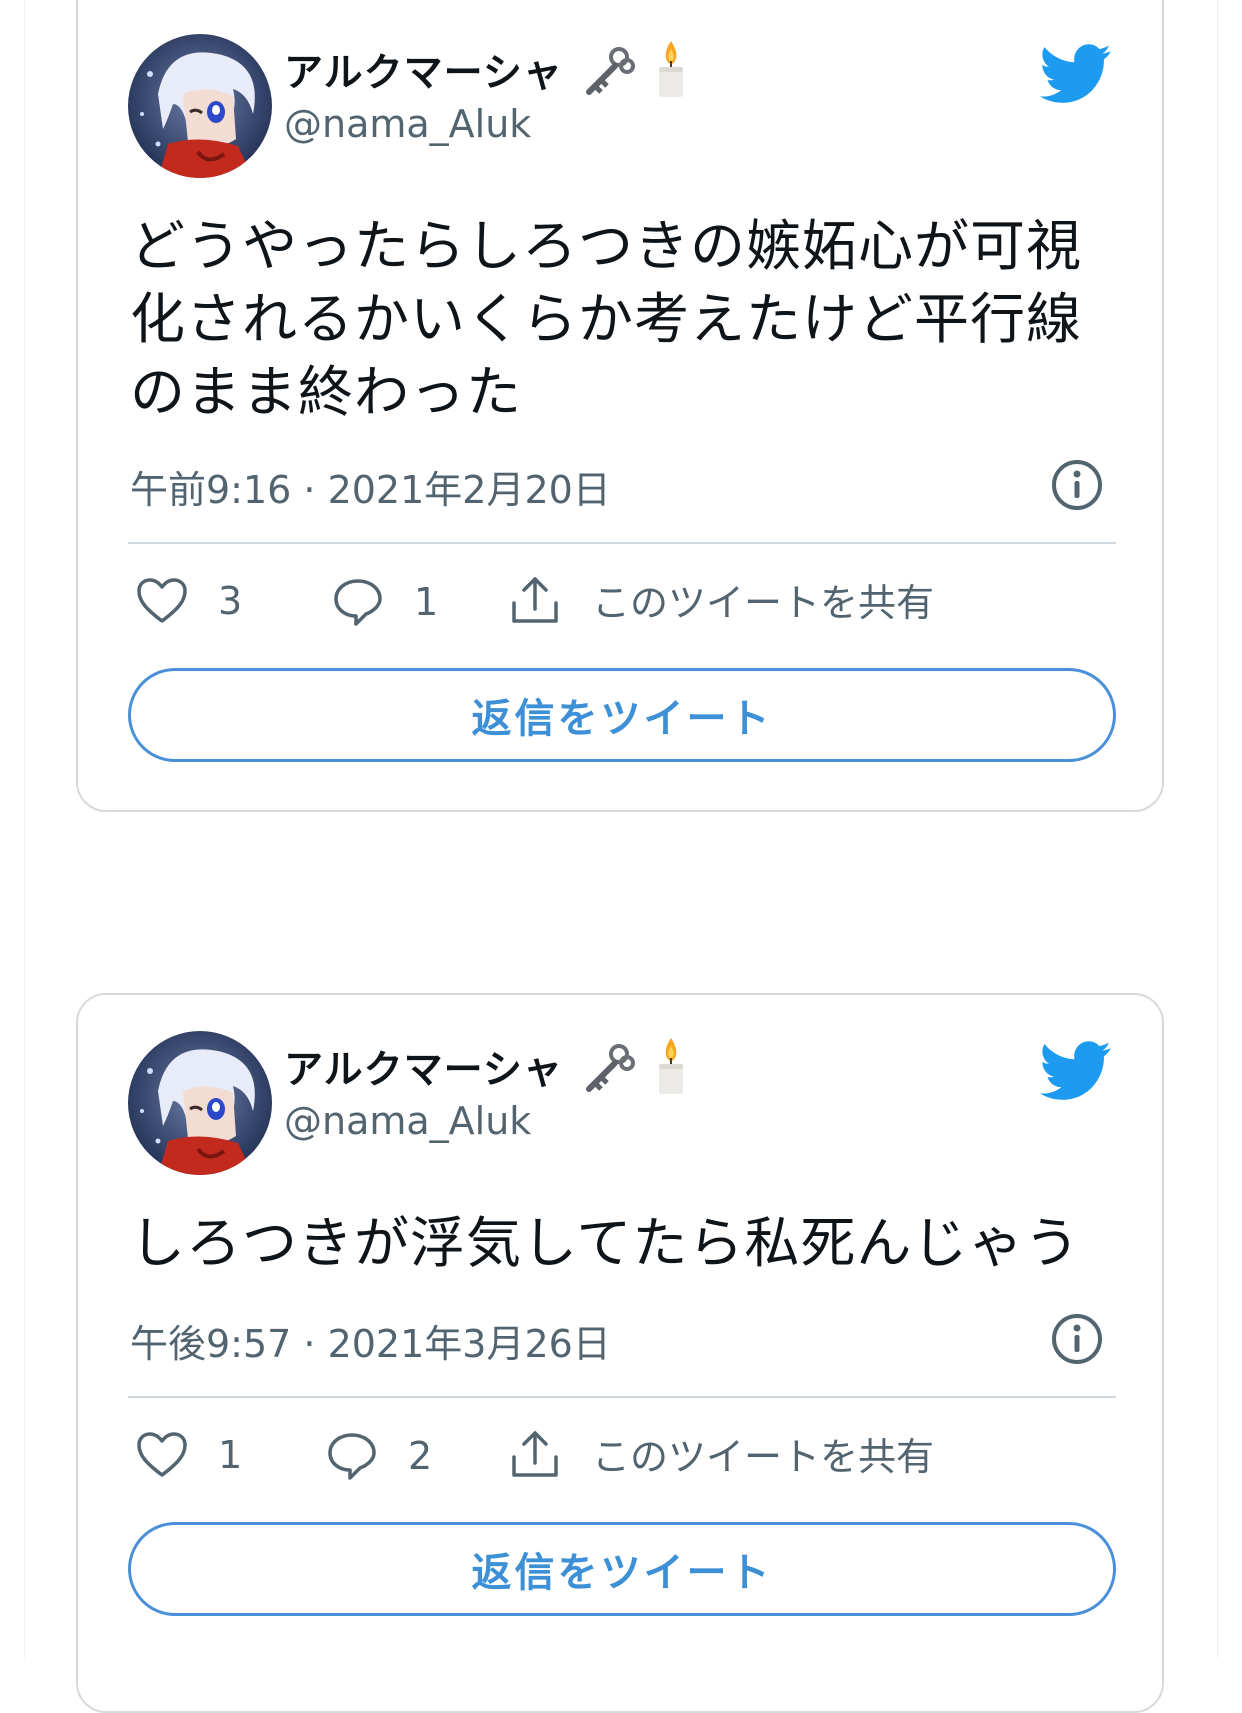  Describe the element at coordinates (426, 602) in the screenshot. I see `reply-count: 1` at that location.